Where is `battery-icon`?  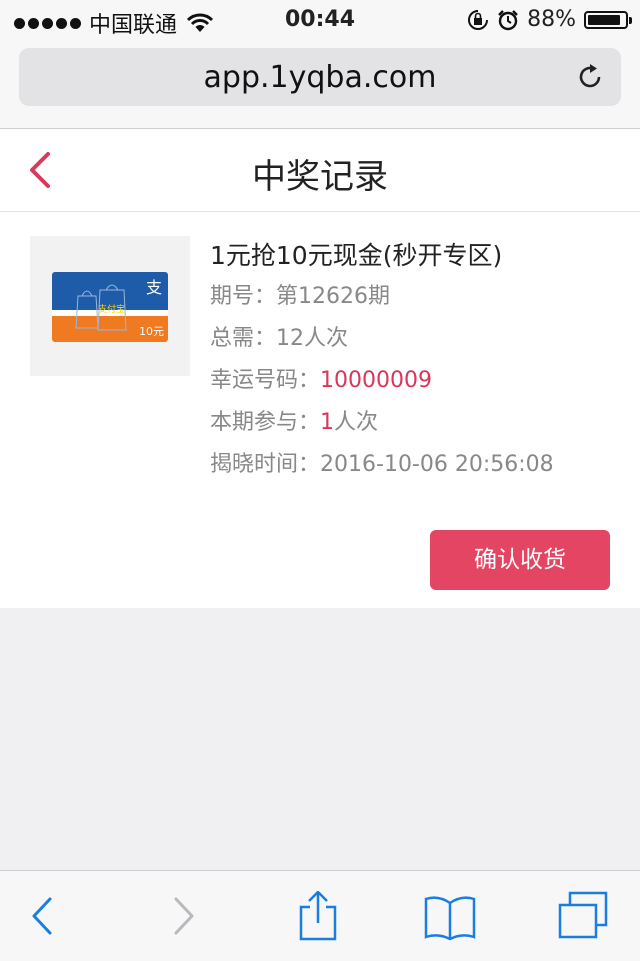 battery-icon is located at coordinates (608, 19).